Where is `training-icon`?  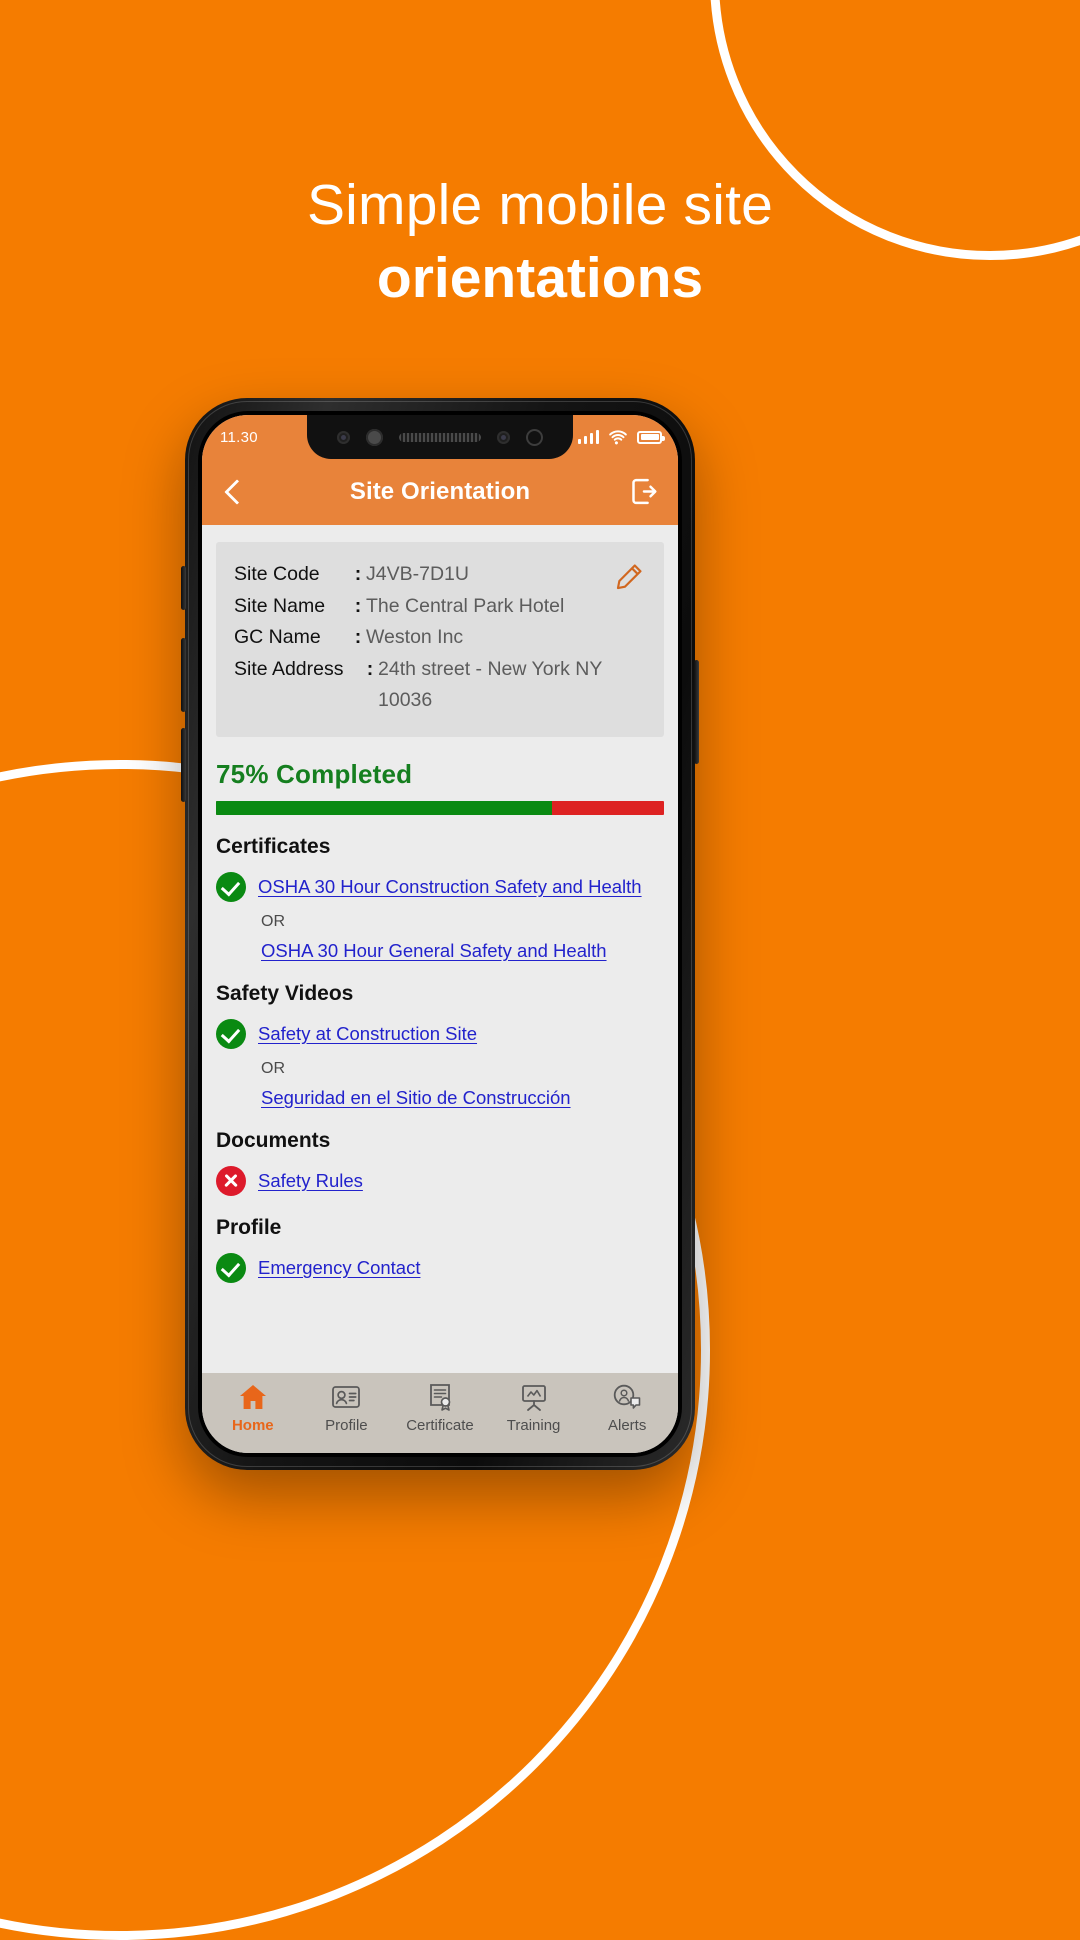
training-icon is located at coordinates (533, 1398).